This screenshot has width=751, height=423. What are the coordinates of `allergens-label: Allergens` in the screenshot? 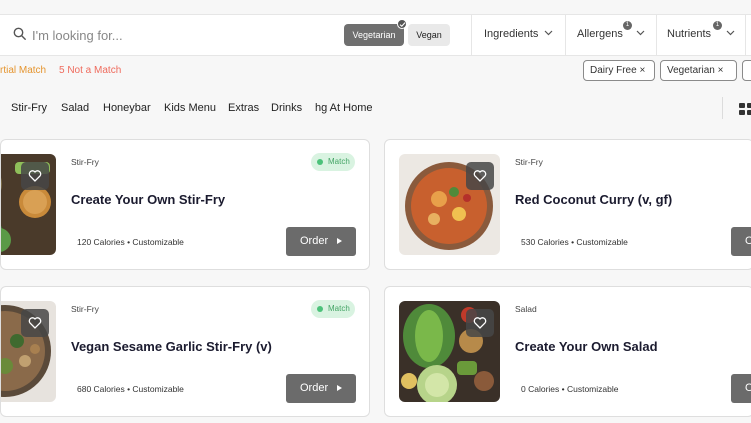 It's located at (600, 34).